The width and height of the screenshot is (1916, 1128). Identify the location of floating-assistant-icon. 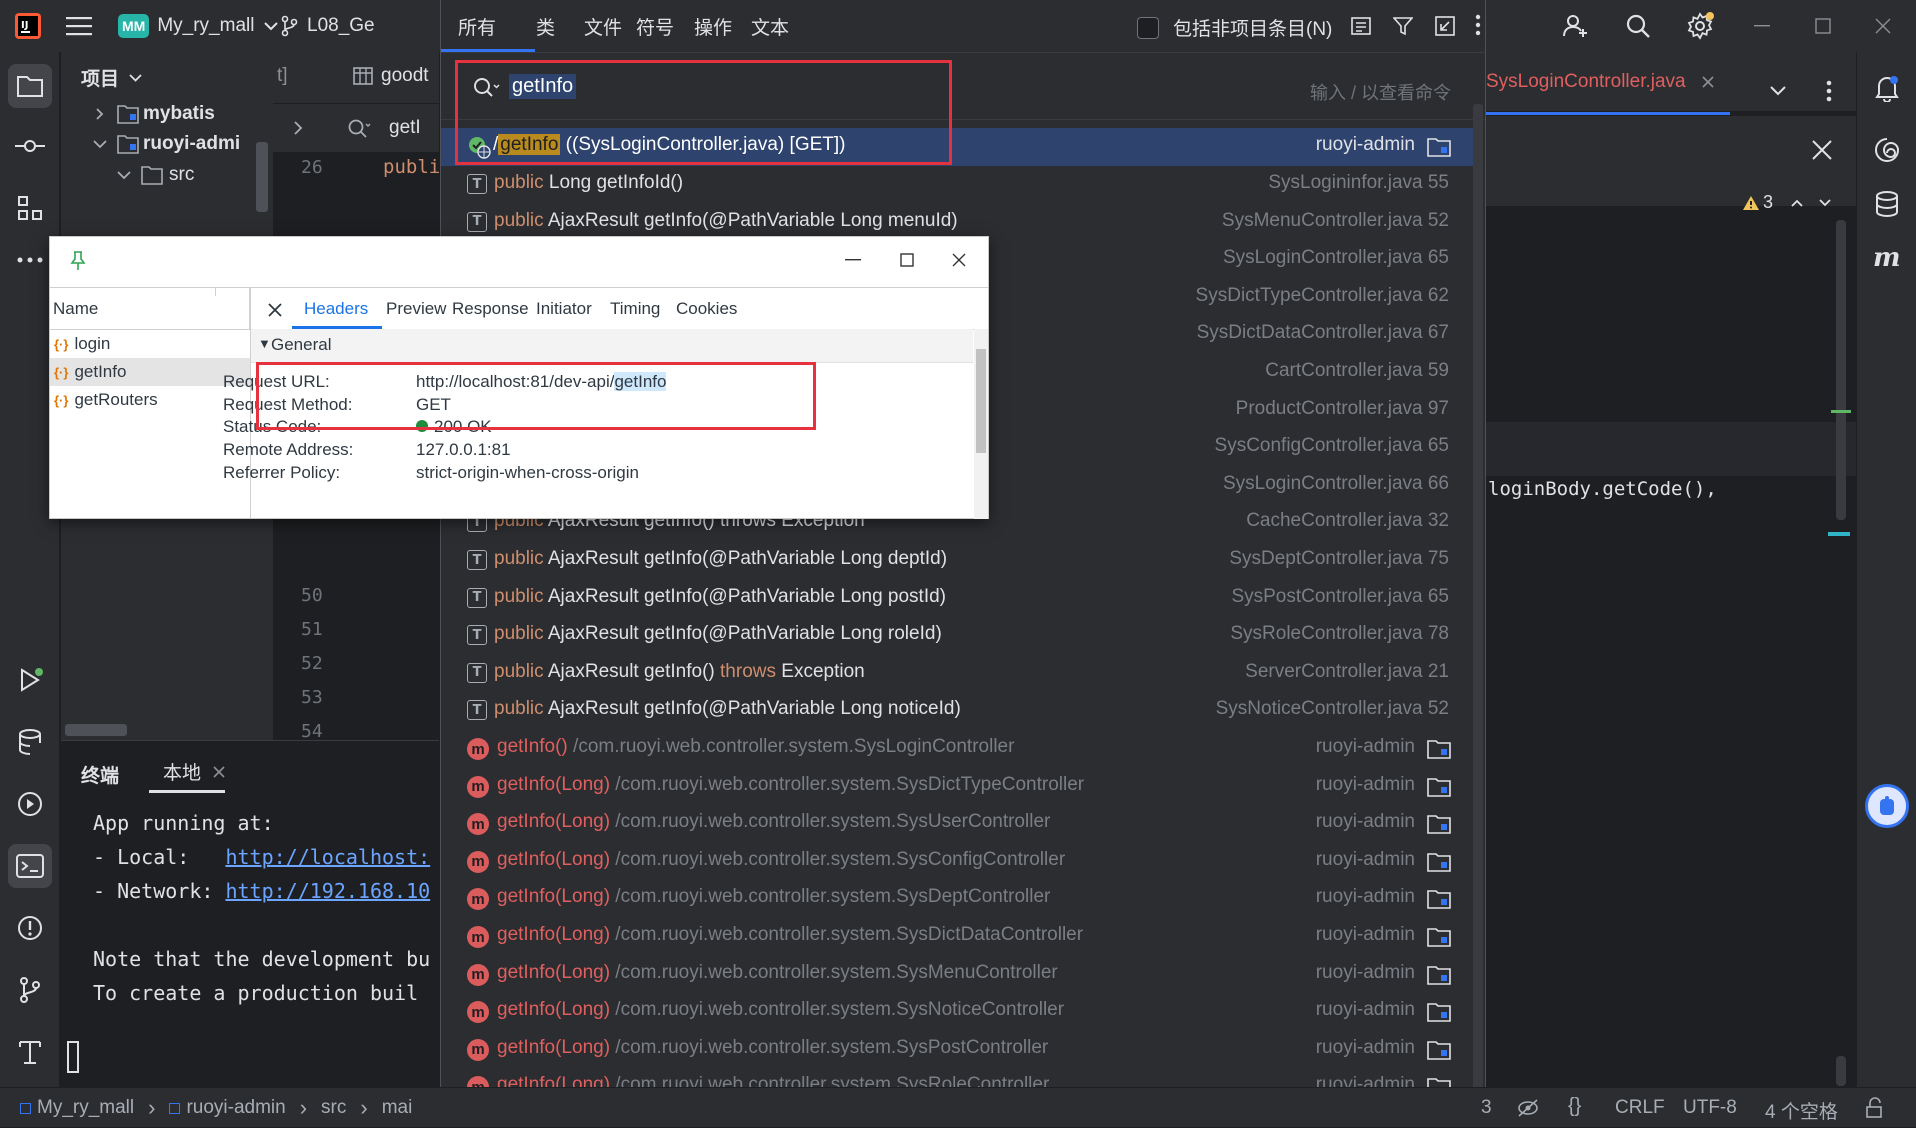
(1887, 806).